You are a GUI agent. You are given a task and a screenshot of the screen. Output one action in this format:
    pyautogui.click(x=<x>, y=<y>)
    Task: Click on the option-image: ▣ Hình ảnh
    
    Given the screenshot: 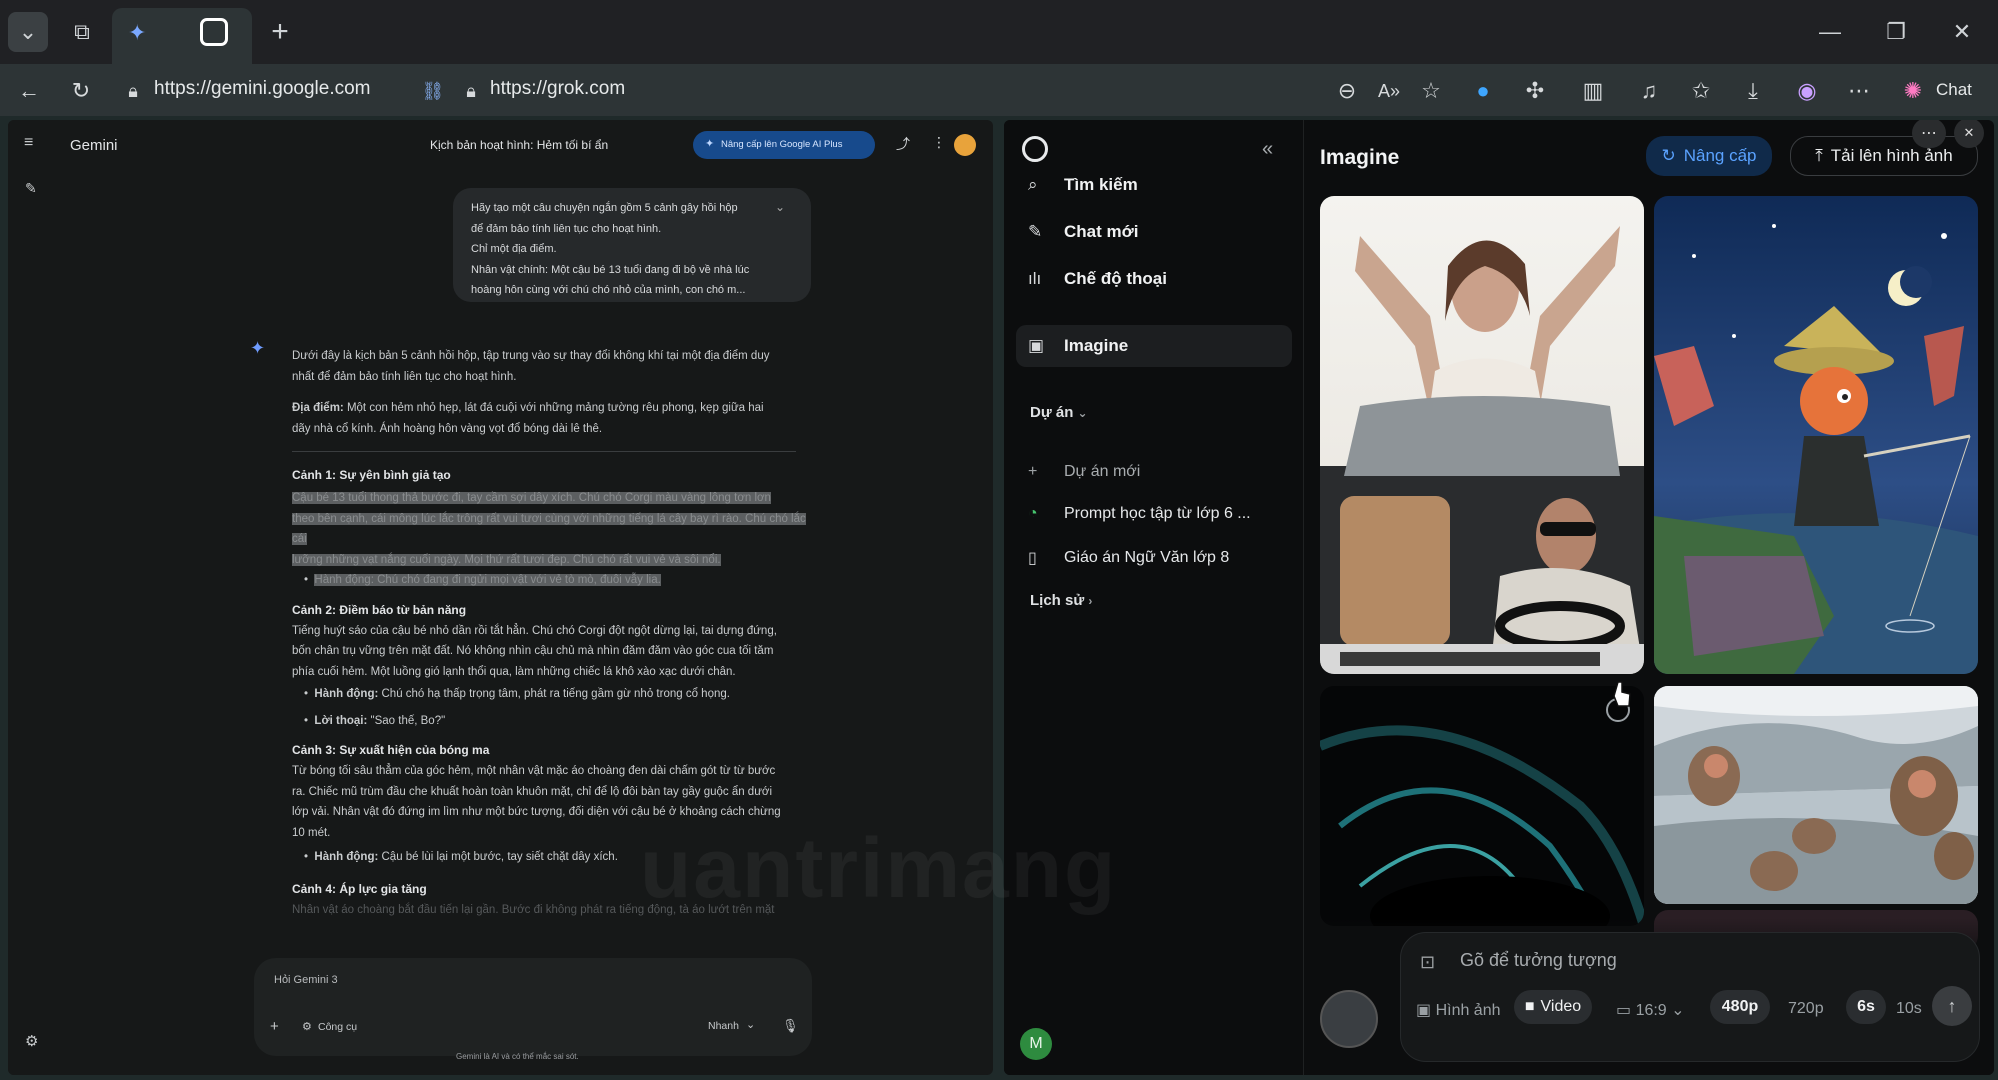 What is the action you would take?
    pyautogui.click(x=1458, y=1010)
    